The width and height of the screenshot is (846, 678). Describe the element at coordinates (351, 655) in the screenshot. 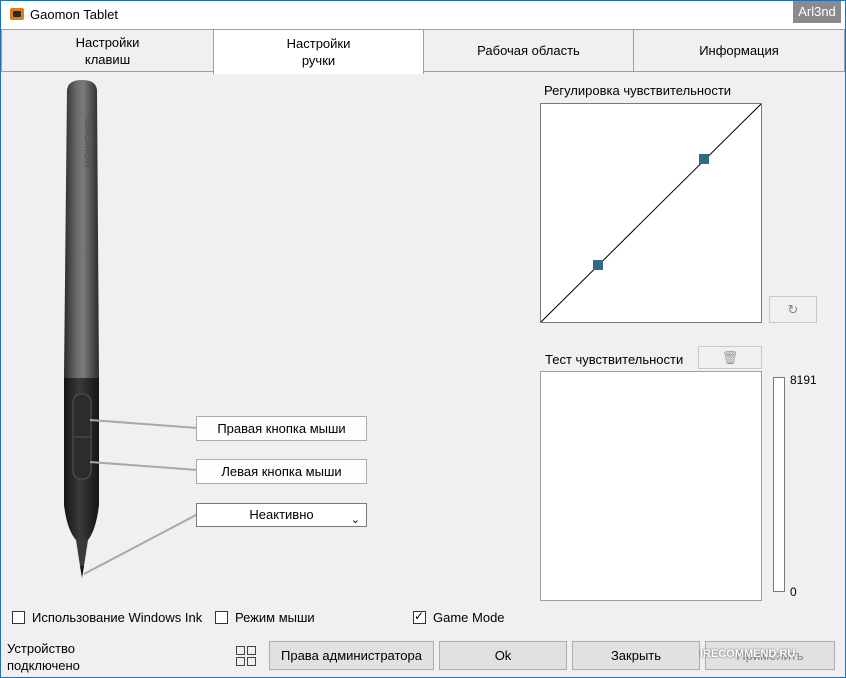

I see `admin-rights-button: Права администратора` at that location.